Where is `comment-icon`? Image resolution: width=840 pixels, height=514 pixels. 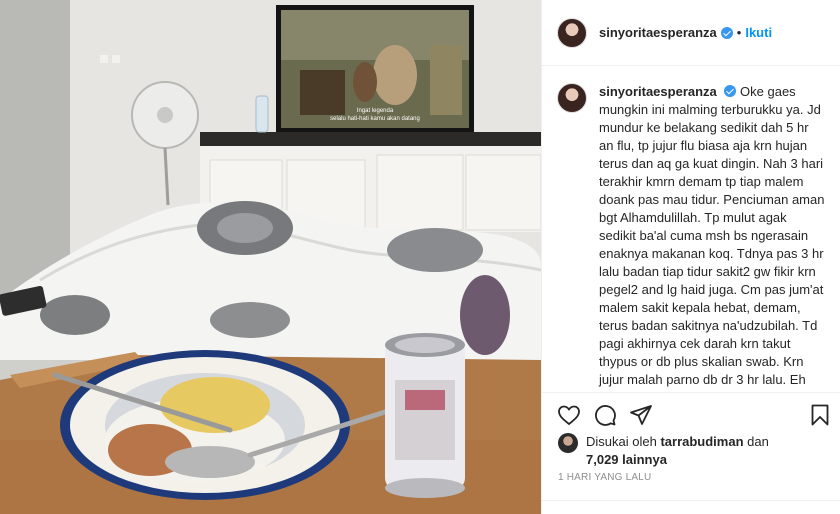 comment-icon is located at coordinates (605, 415).